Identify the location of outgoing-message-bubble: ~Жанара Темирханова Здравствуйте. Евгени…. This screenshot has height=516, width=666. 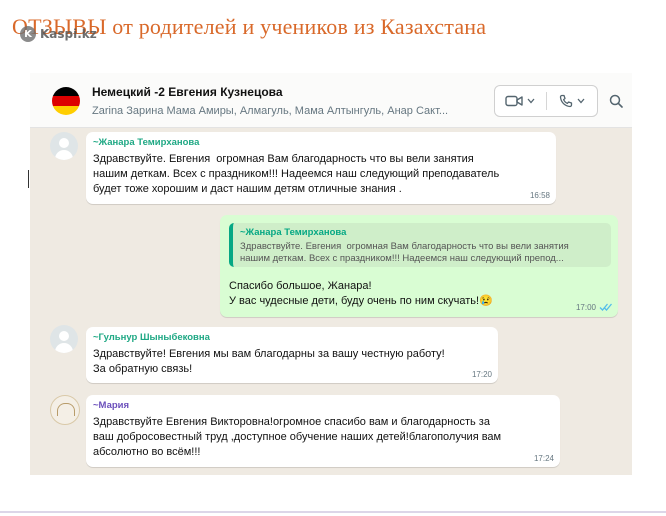
(419, 266).